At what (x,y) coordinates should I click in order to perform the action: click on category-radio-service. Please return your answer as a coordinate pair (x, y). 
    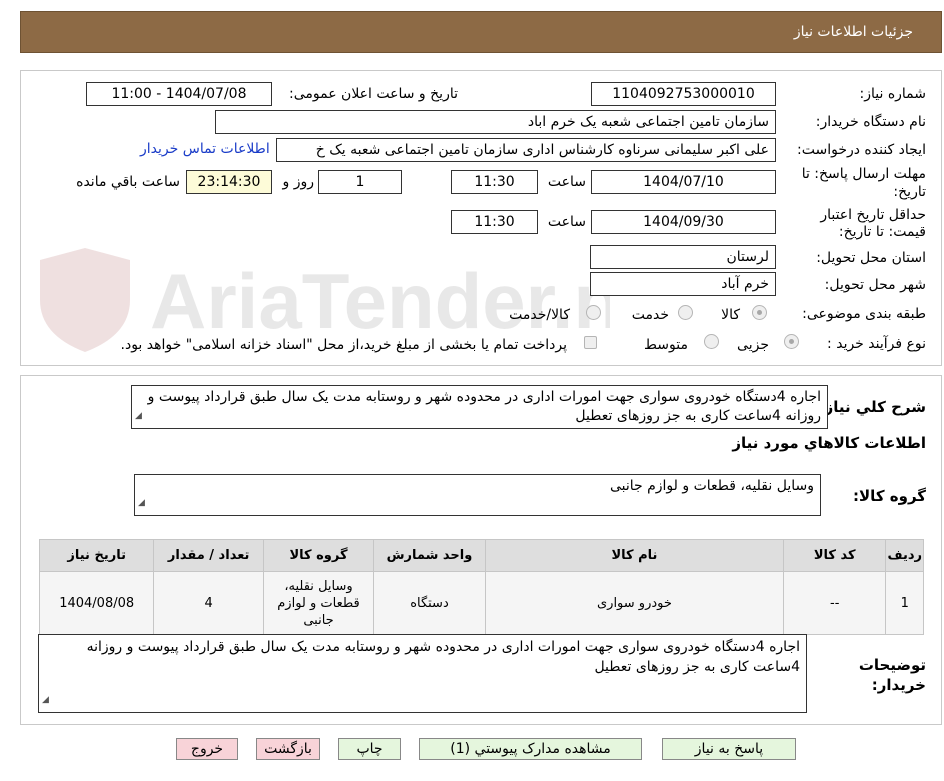
    Looking at the image, I should click on (685, 312).